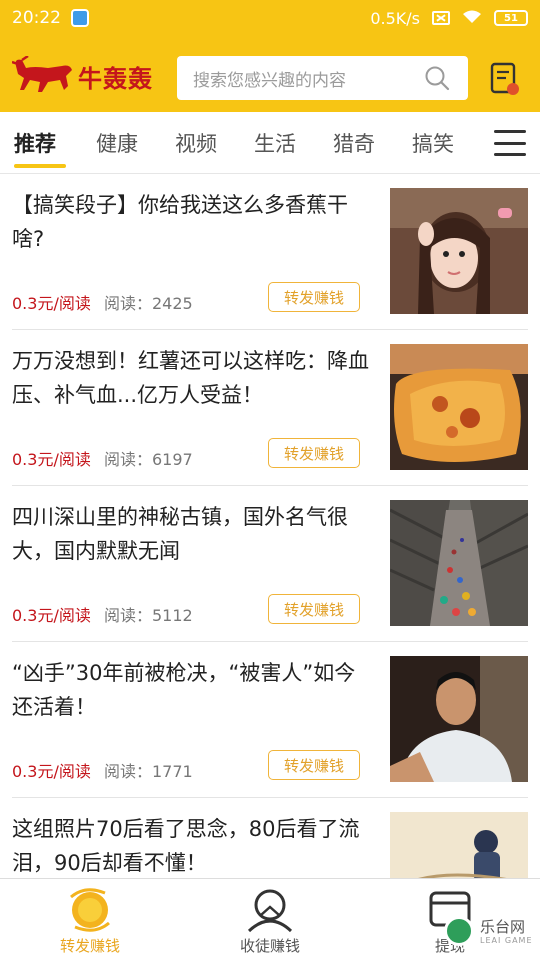 The width and height of the screenshot is (540, 960). Describe the element at coordinates (117, 143) in the screenshot. I see `tab-health: 健康` at that location.